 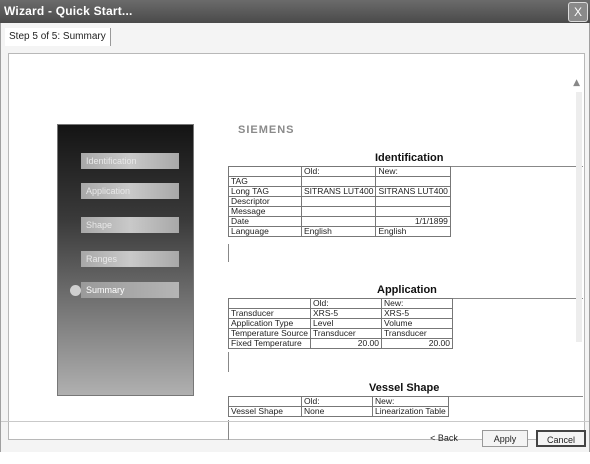 I want to click on section-title-identification: Identification, so click(x=409, y=158).